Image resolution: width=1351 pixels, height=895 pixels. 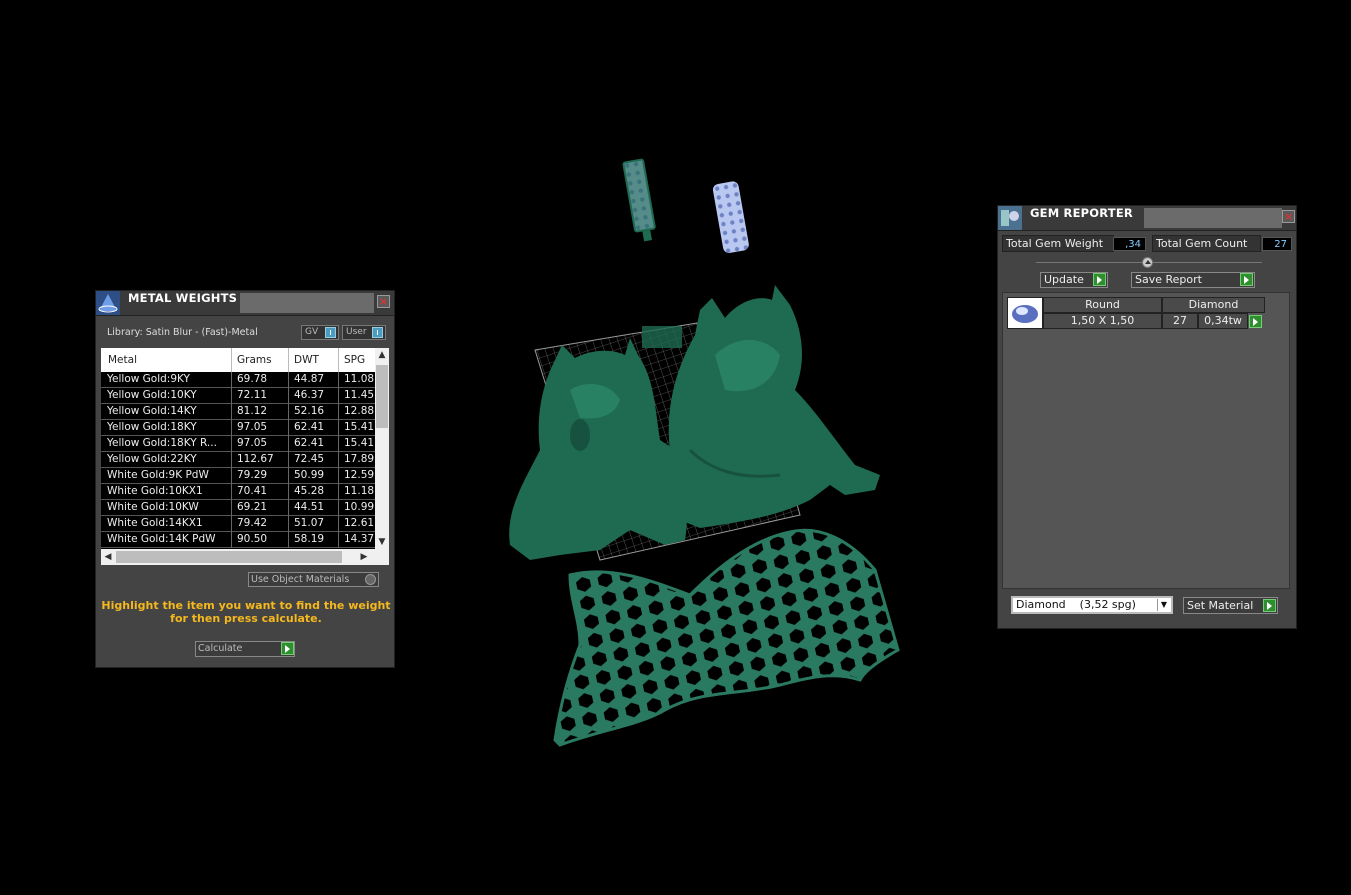 What do you see at coordinates (229, 557) in the screenshot?
I see `hscroll-thumb` at bounding box center [229, 557].